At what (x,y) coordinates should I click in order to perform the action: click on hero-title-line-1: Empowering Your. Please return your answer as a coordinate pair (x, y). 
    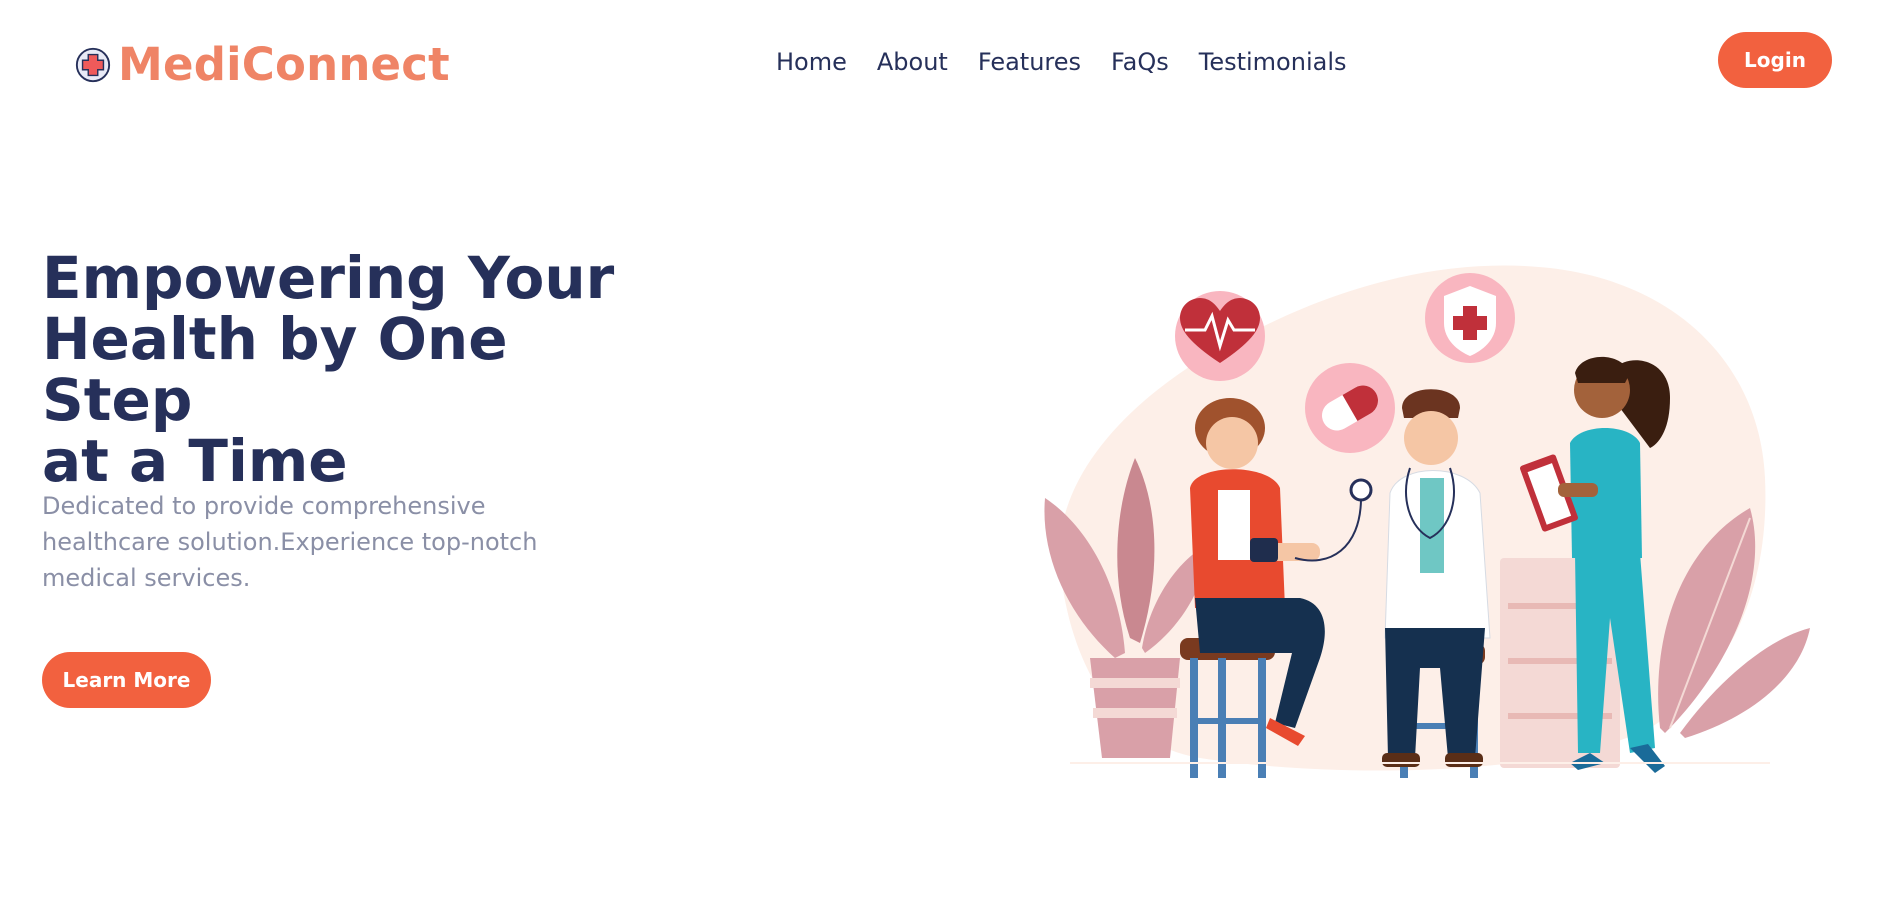
    Looking at the image, I should click on (328, 278).